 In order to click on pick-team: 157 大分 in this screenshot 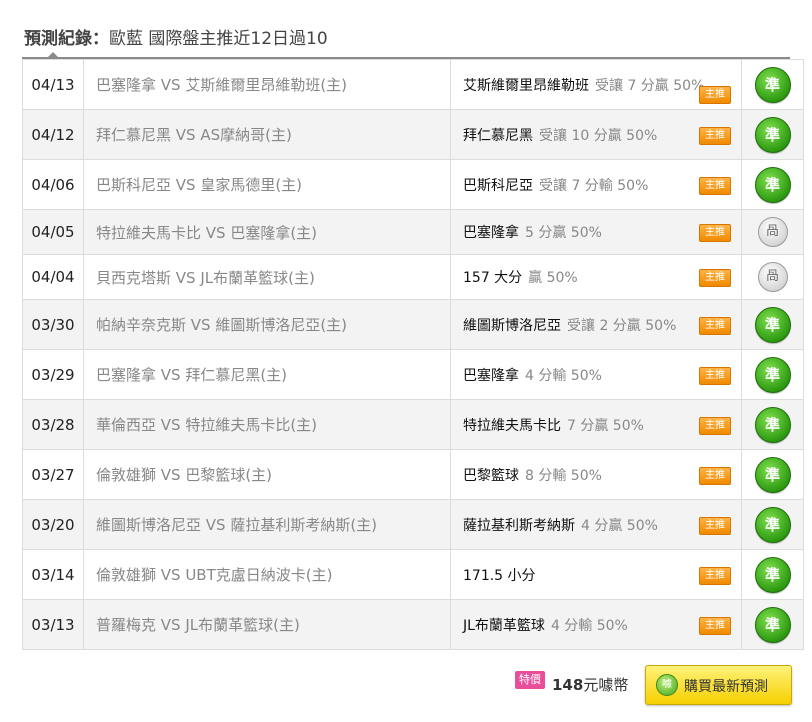, I will do `click(493, 278)`.